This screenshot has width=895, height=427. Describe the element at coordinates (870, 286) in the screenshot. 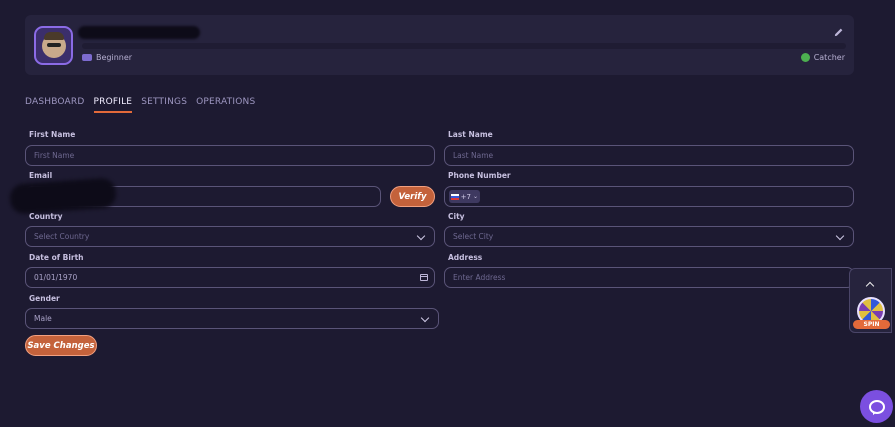

I see `chevron-up-icon` at that location.